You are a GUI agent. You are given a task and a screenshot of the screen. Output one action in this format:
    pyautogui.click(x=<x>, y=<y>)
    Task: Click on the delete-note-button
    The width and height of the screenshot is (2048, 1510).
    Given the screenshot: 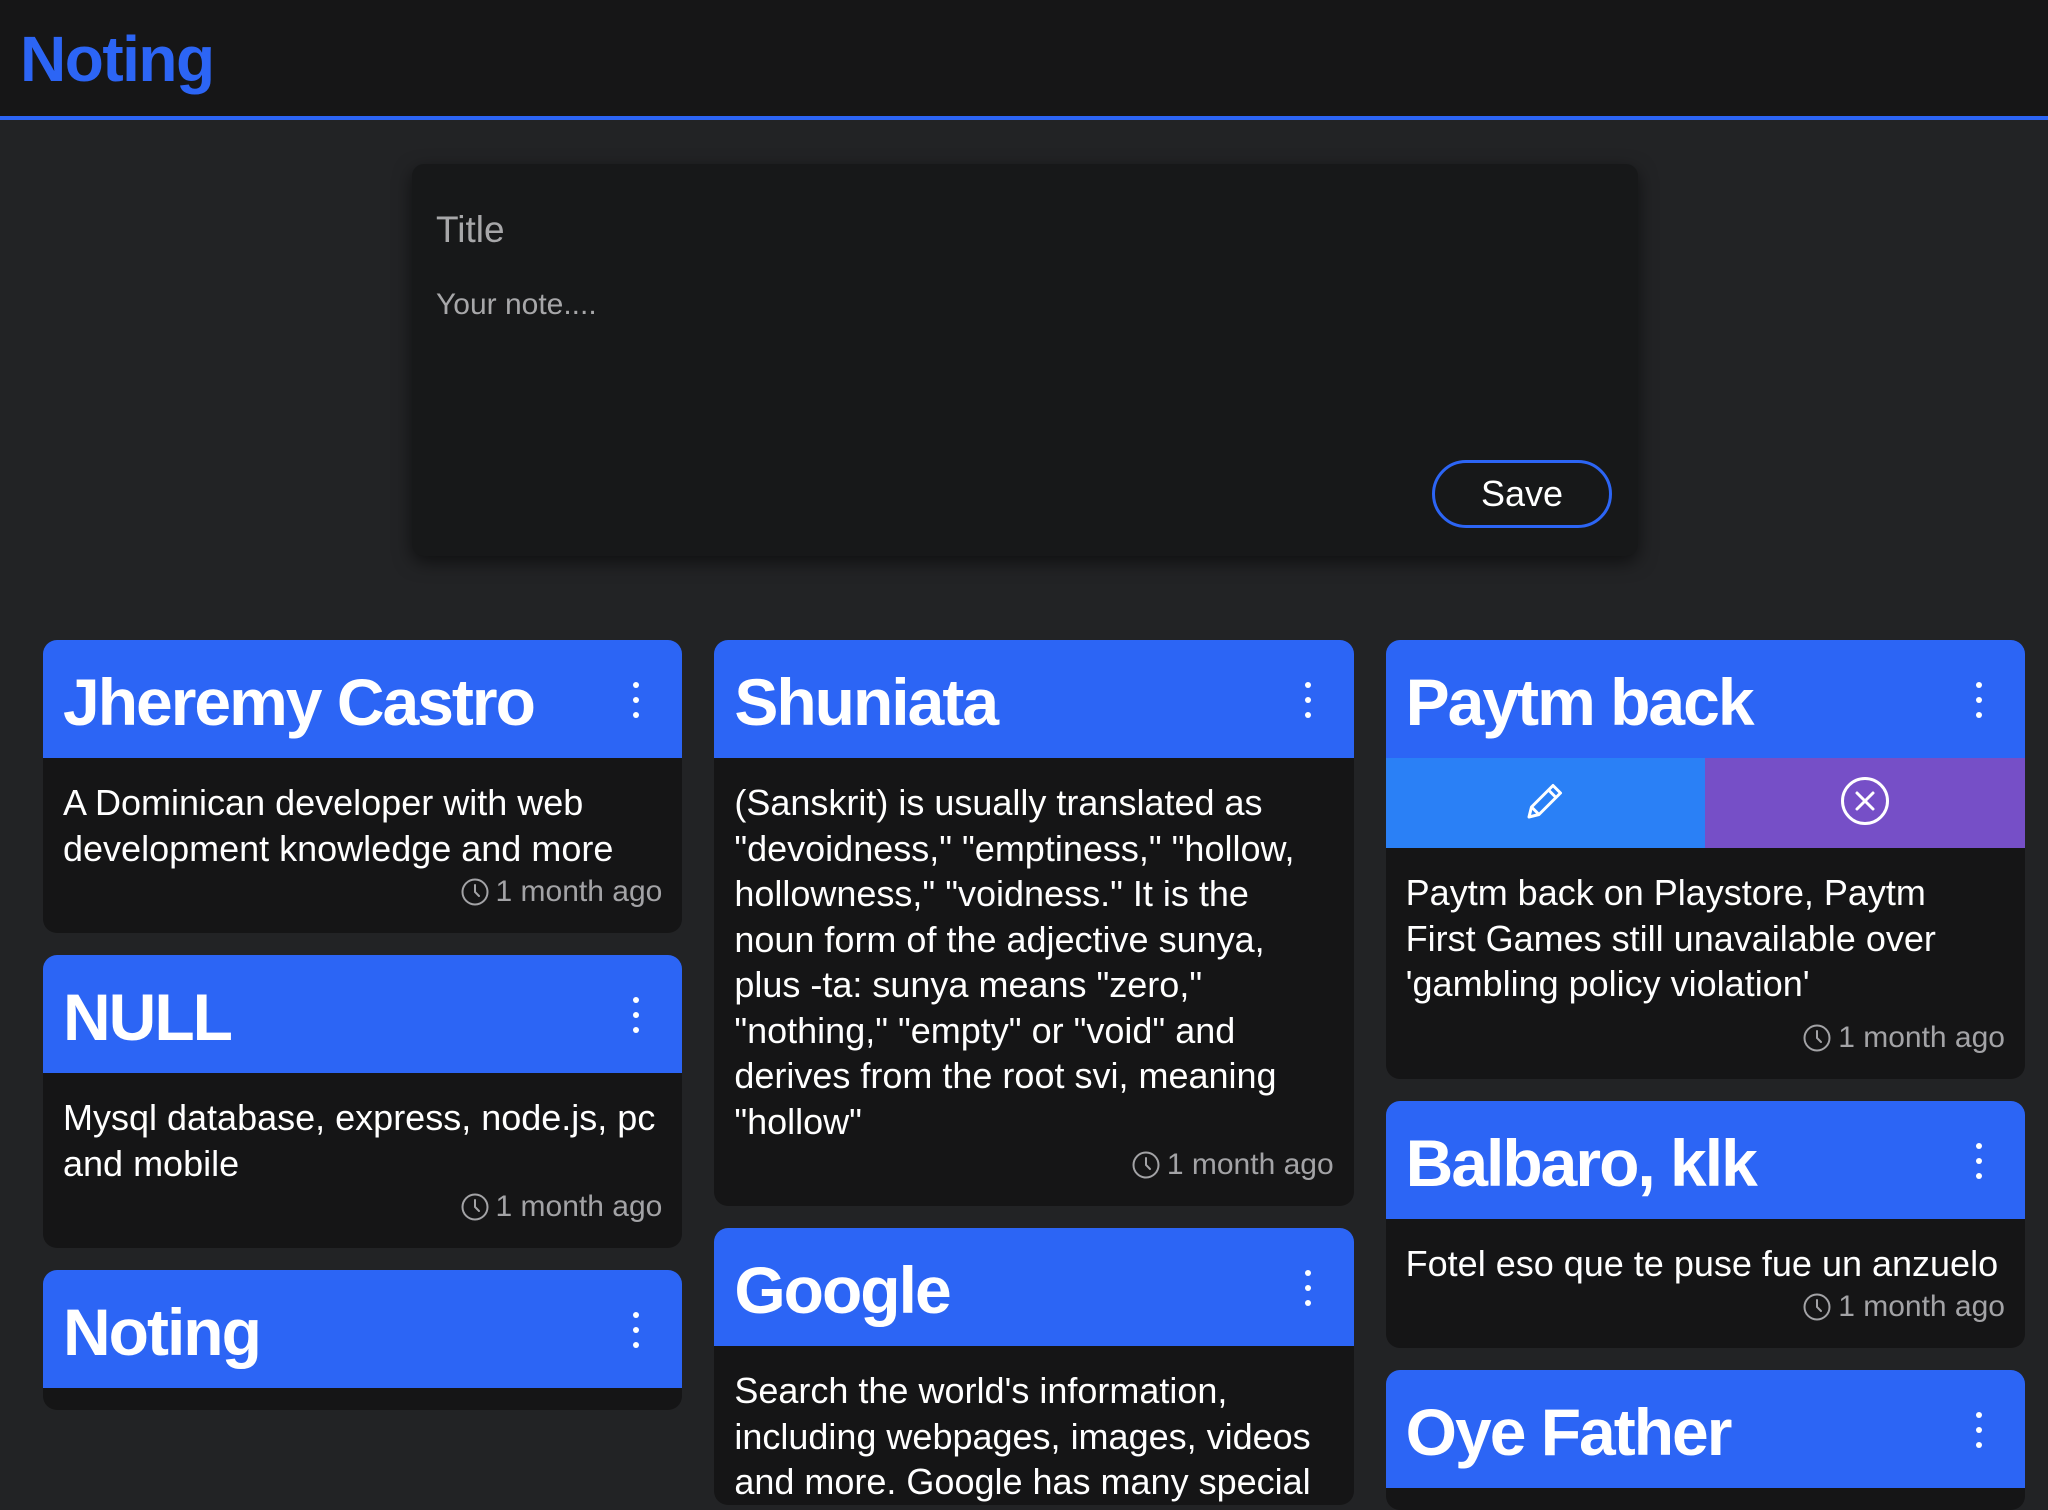 What is the action you would take?
    pyautogui.click(x=1865, y=803)
    